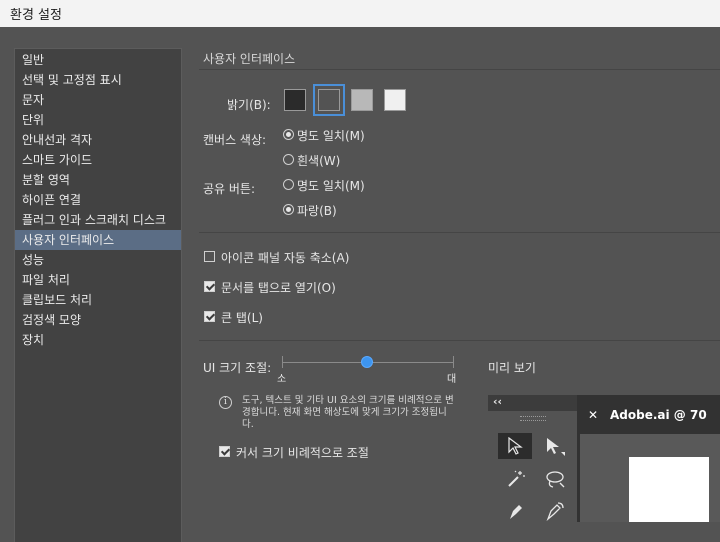  Describe the element at coordinates (318, 160) in the screenshot. I see `canvas-color-white-label: 흰색(W)` at that location.